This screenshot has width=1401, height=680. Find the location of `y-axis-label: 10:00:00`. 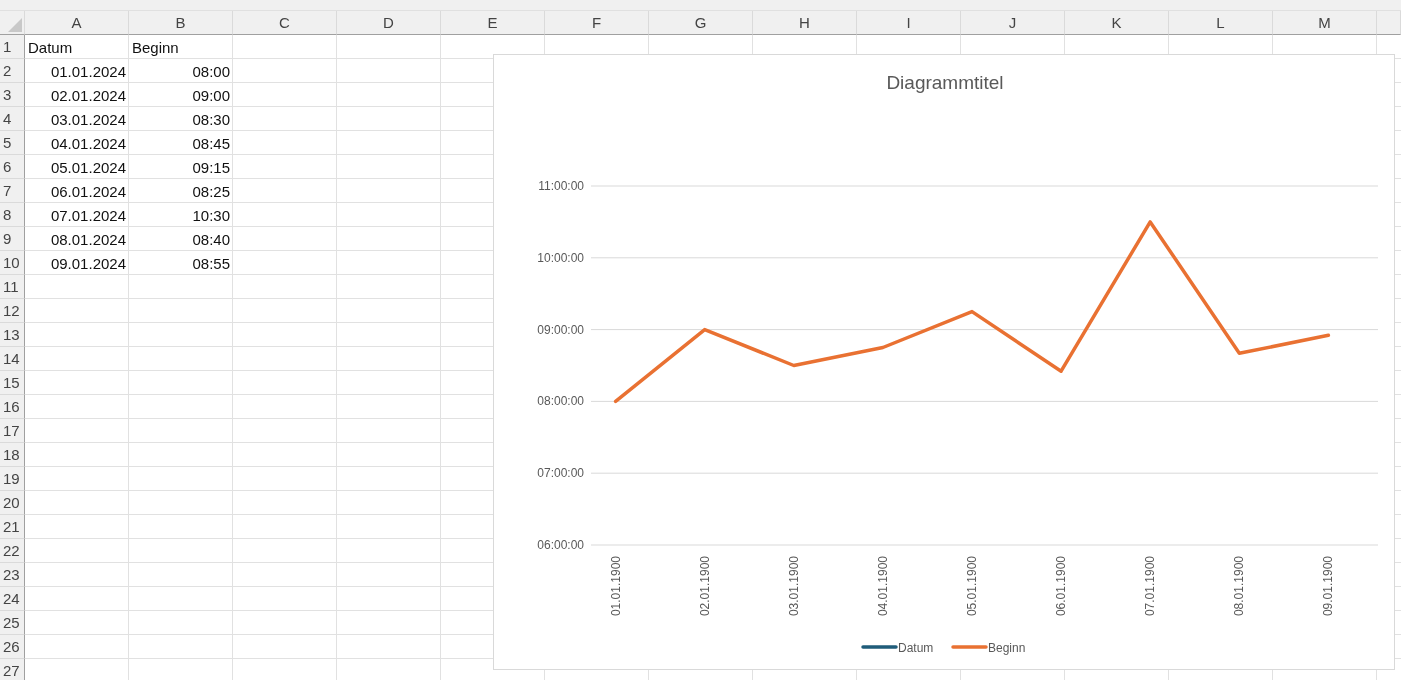

y-axis-label: 10:00:00 is located at coordinates (560, 257).